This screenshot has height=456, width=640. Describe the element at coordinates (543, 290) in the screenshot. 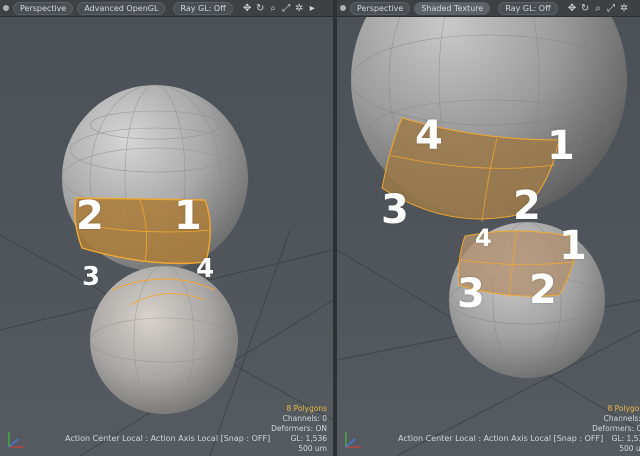

I see `vertex-number-2-lower: 2` at that location.